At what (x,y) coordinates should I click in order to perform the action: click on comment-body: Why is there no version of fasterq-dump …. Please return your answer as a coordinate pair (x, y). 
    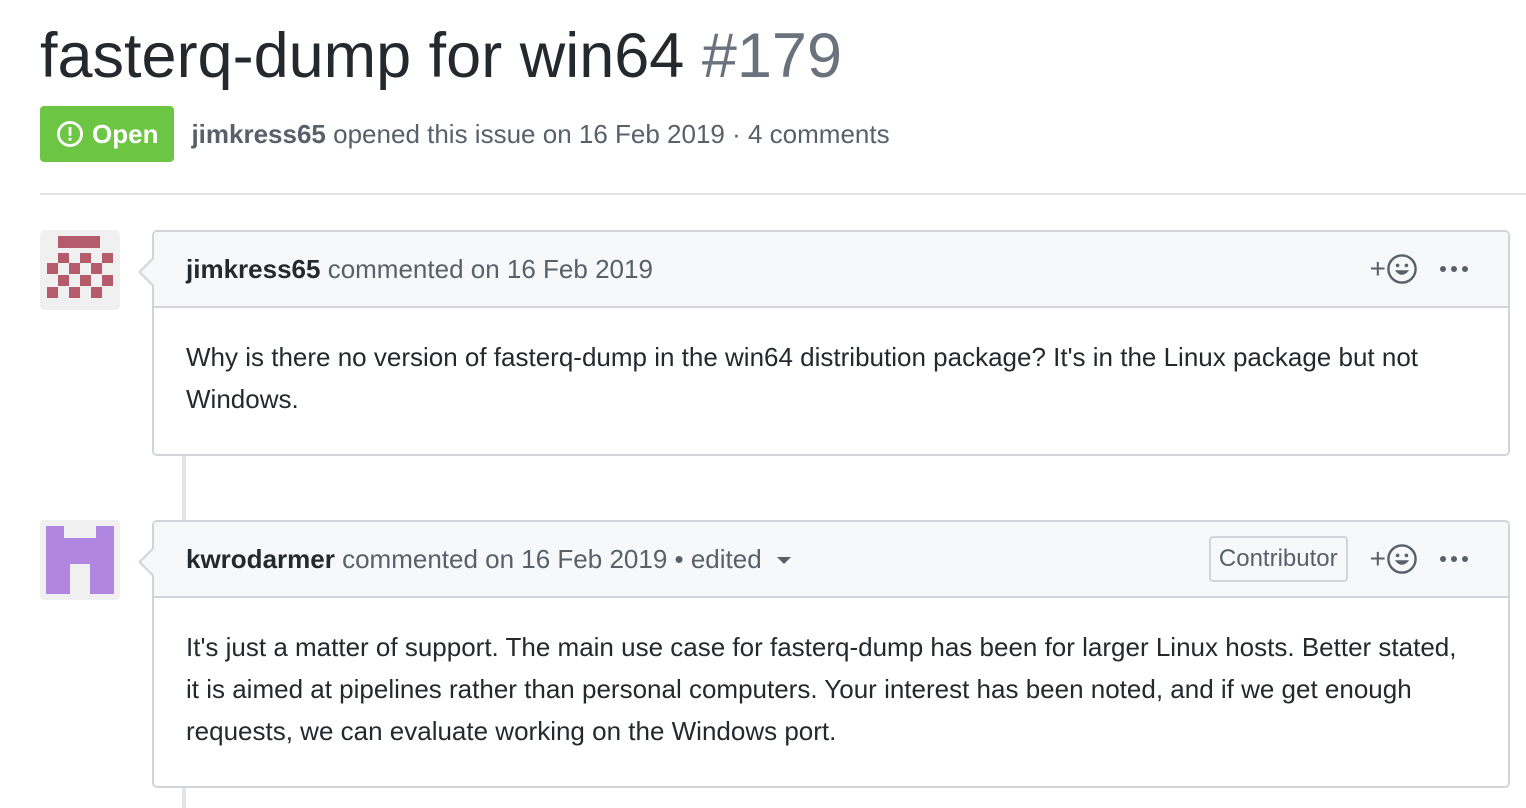
    Looking at the image, I should click on (802, 378).